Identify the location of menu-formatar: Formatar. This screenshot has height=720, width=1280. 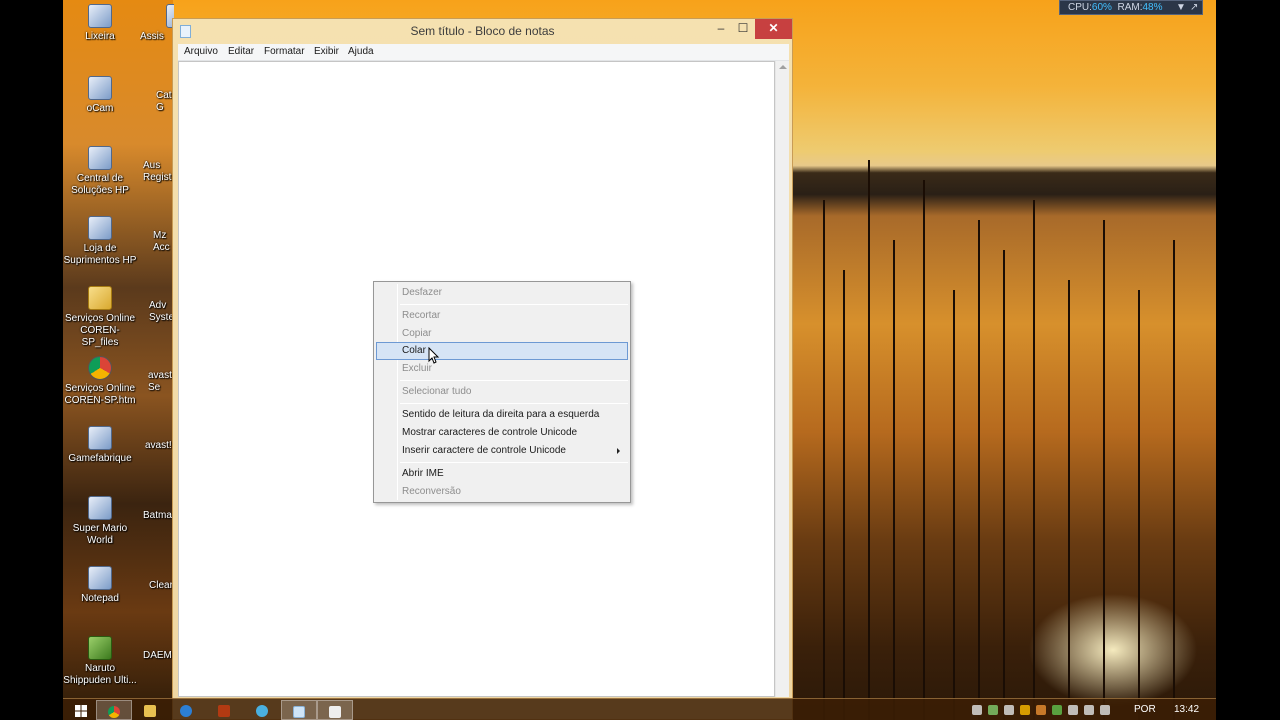
(284, 51).